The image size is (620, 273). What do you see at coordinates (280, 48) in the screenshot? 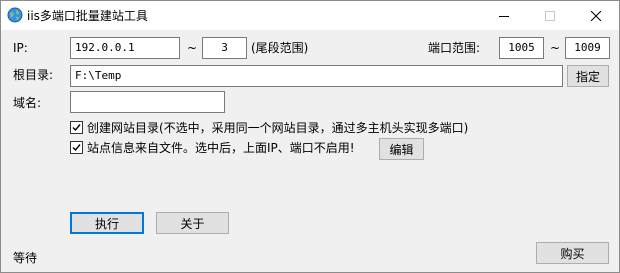
I see `ip-range-hint: (尾段范围)` at bounding box center [280, 48].